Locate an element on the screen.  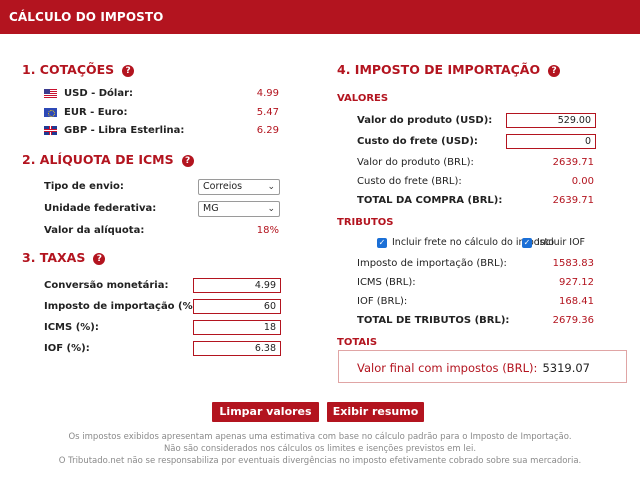
shipping-brl-label: Custo do frete (BRL): is located at coordinates (409, 181).